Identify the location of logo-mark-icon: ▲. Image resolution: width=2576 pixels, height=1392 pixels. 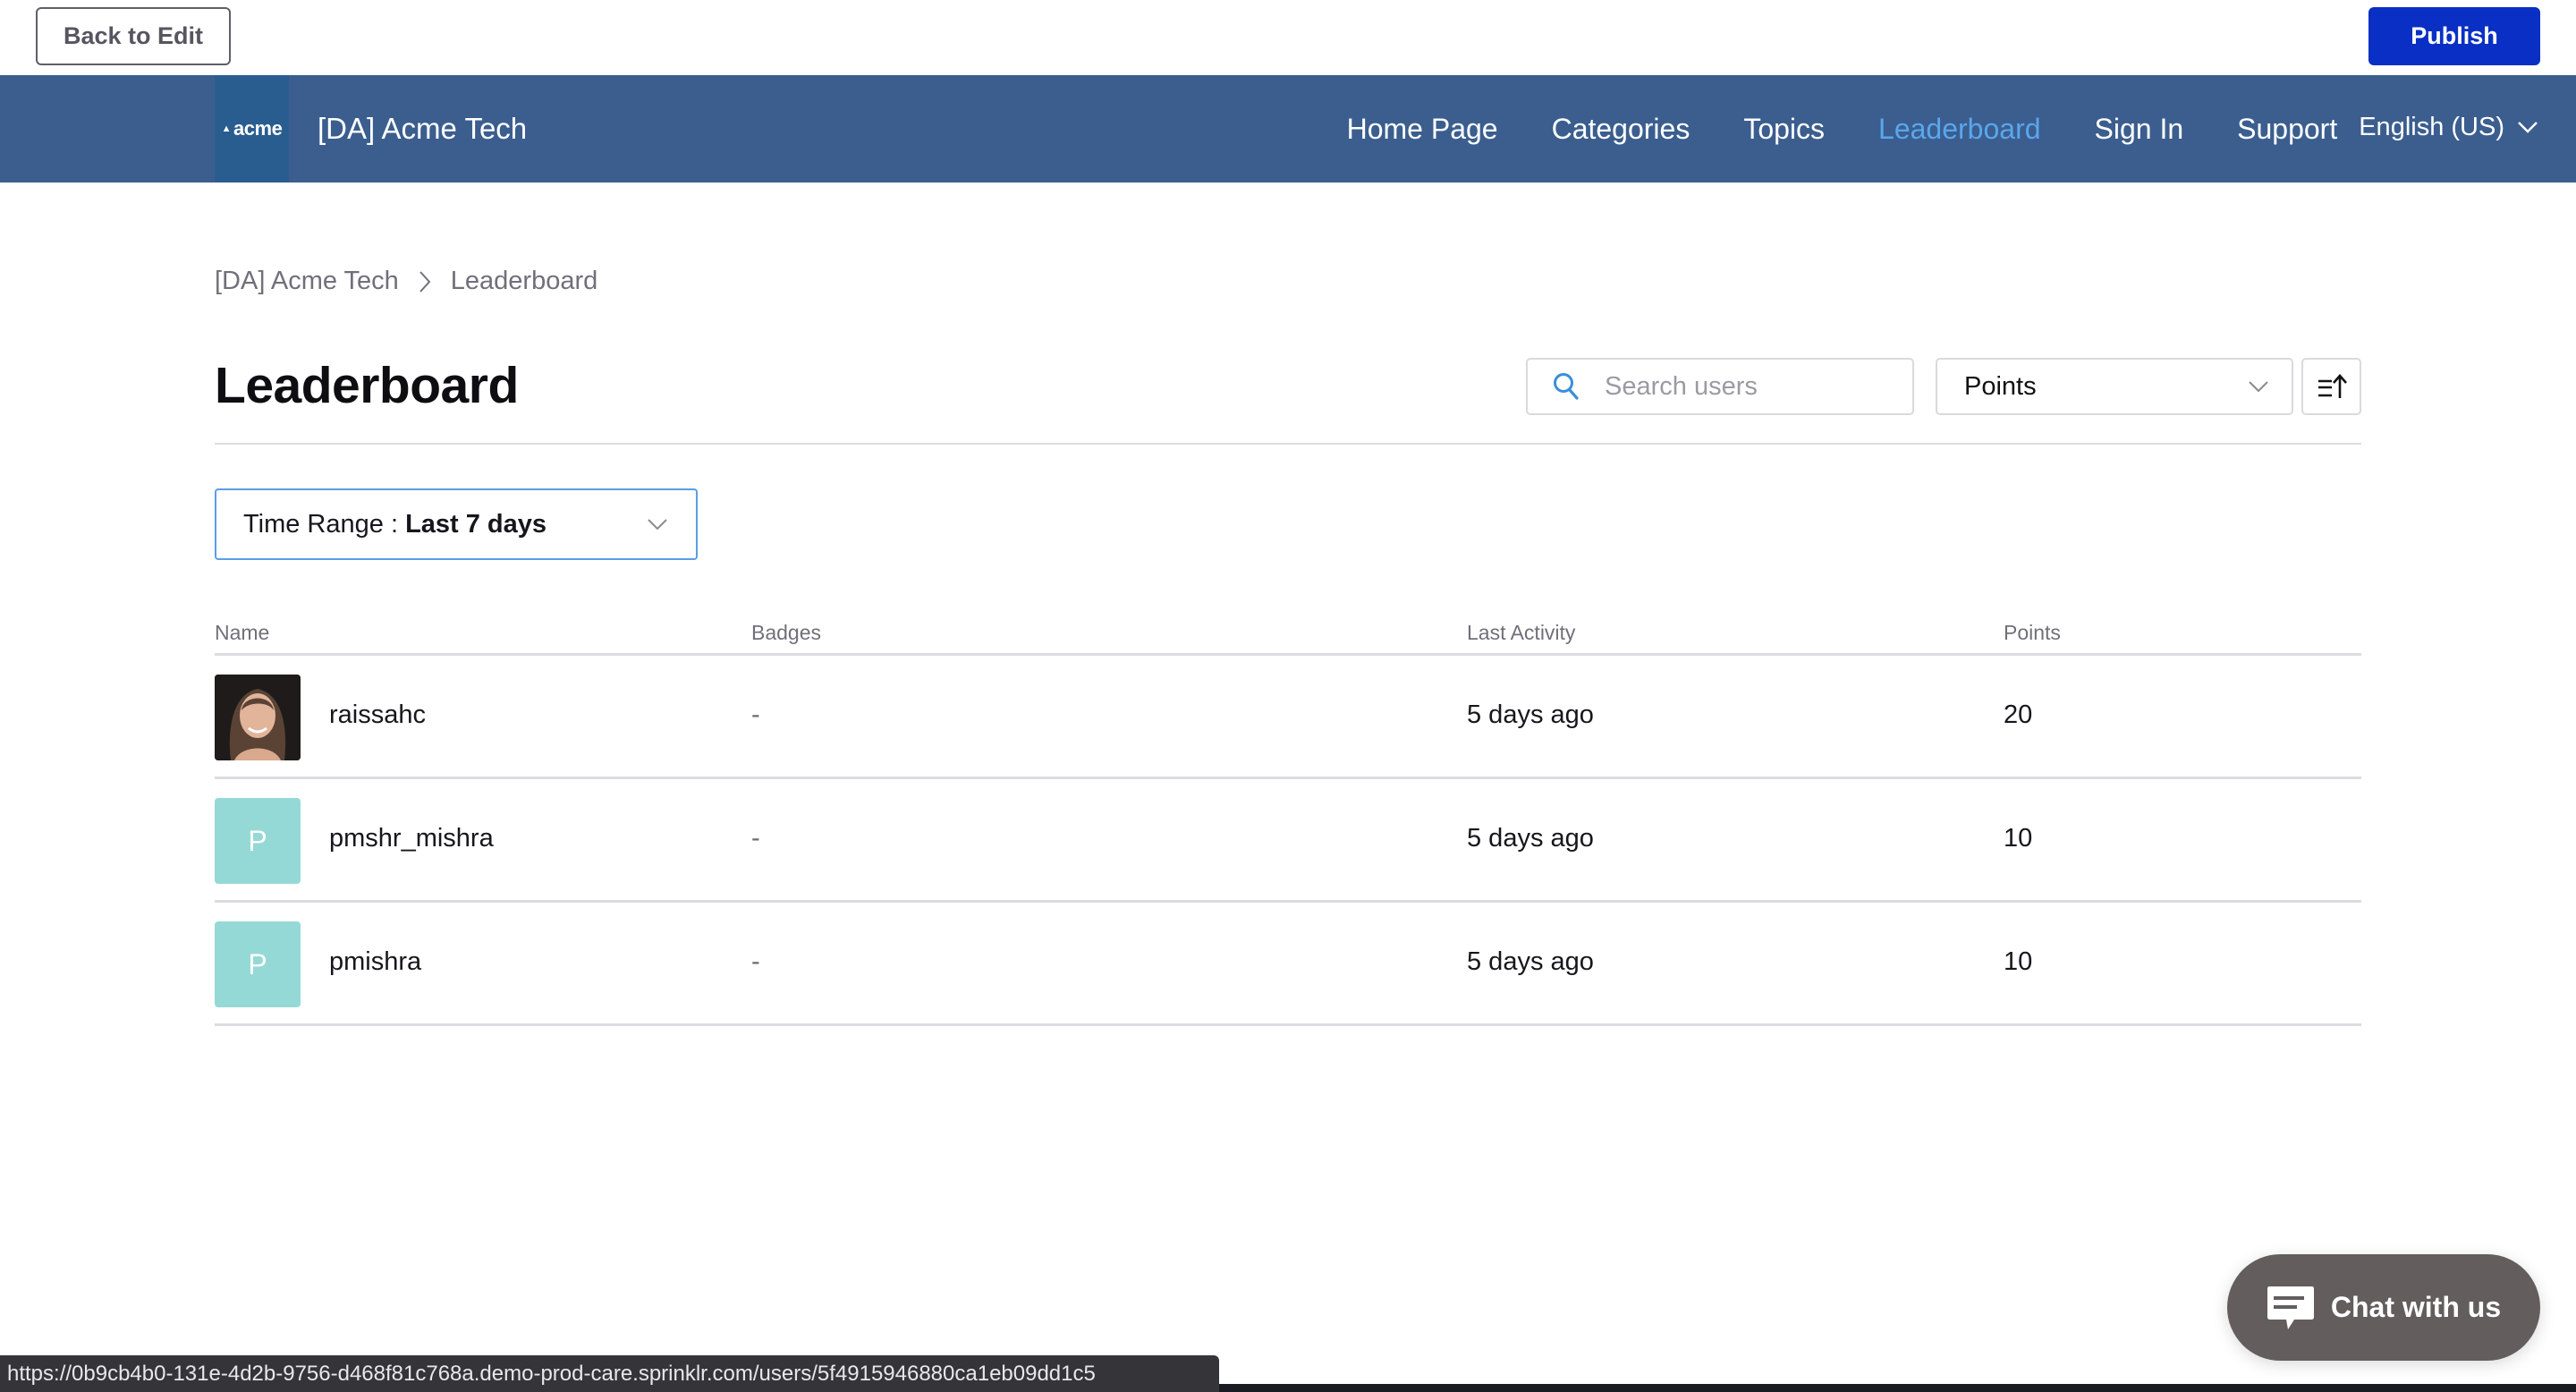
(226, 128).